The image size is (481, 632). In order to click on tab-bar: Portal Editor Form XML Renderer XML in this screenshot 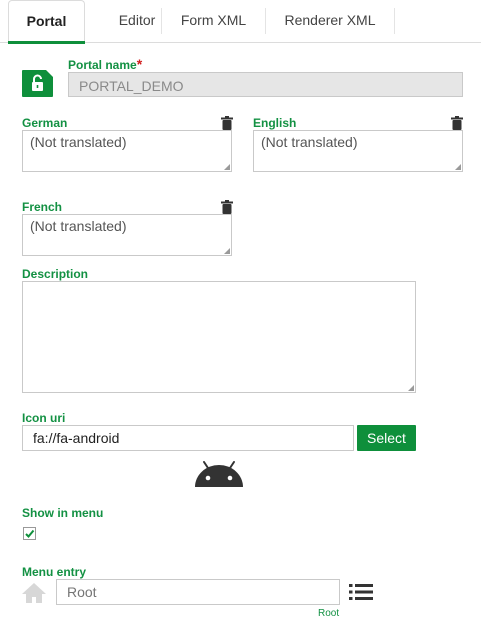, I will do `click(240, 22)`.